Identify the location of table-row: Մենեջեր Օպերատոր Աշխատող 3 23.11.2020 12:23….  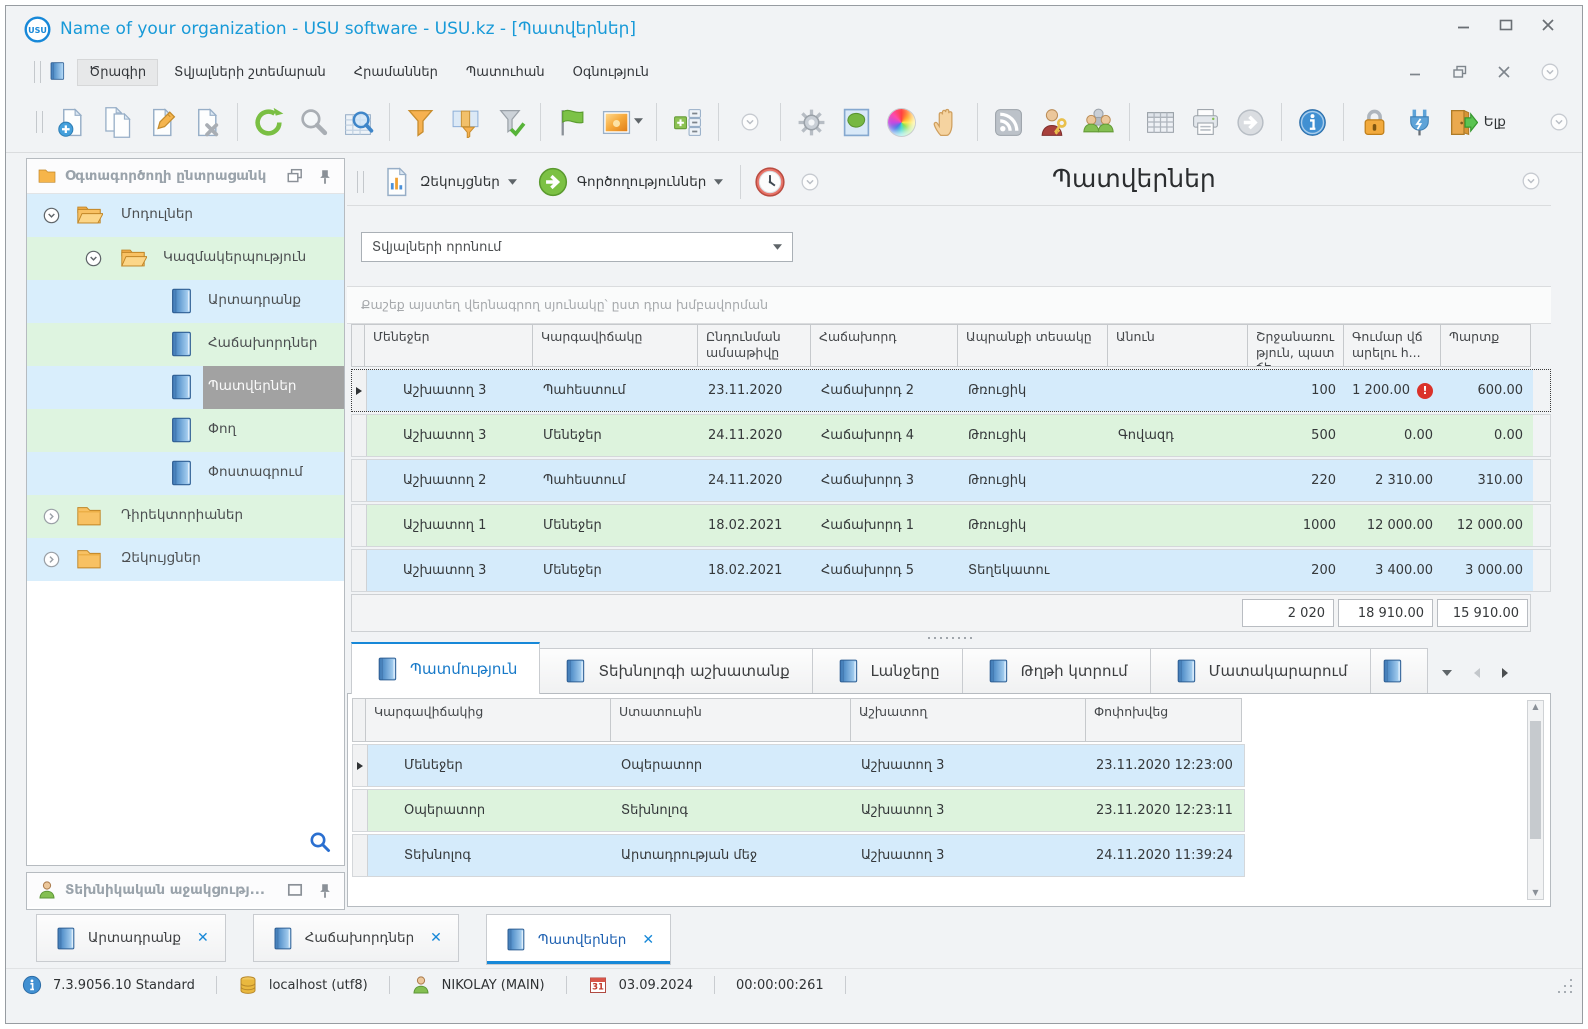
(798, 765).